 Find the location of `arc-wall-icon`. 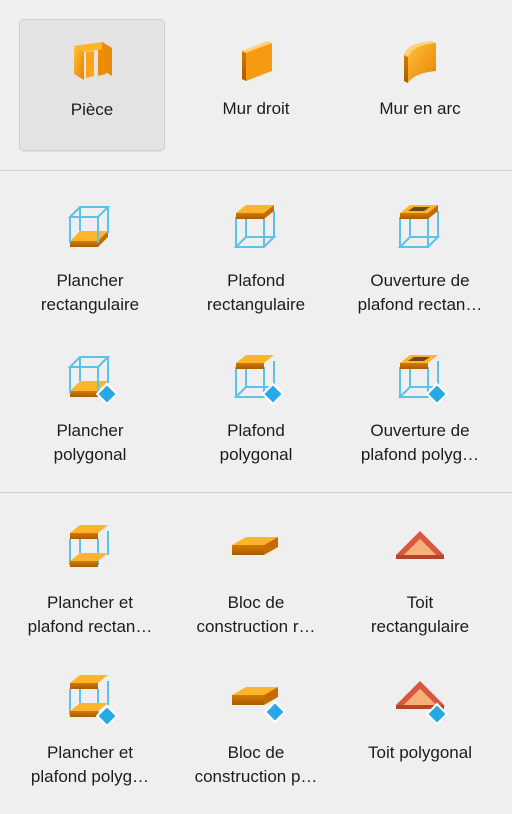

arc-wall-icon is located at coordinates (420, 62).